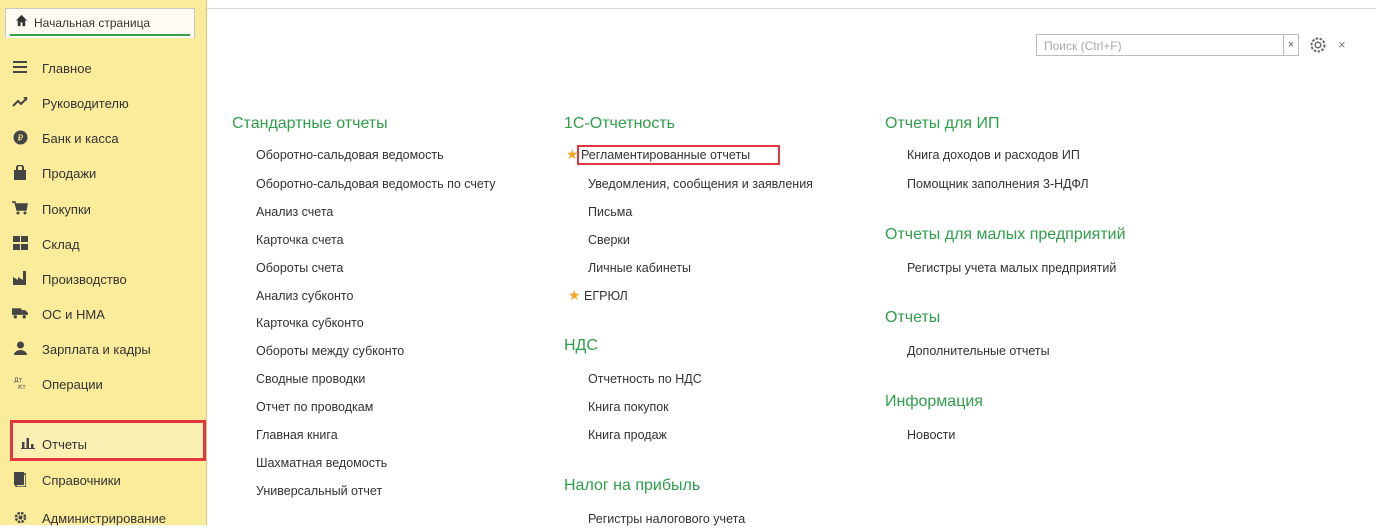 Image resolution: width=1376 pixels, height=532 pixels. Describe the element at coordinates (20, 348) in the screenshot. I see `person-icon` at that location.